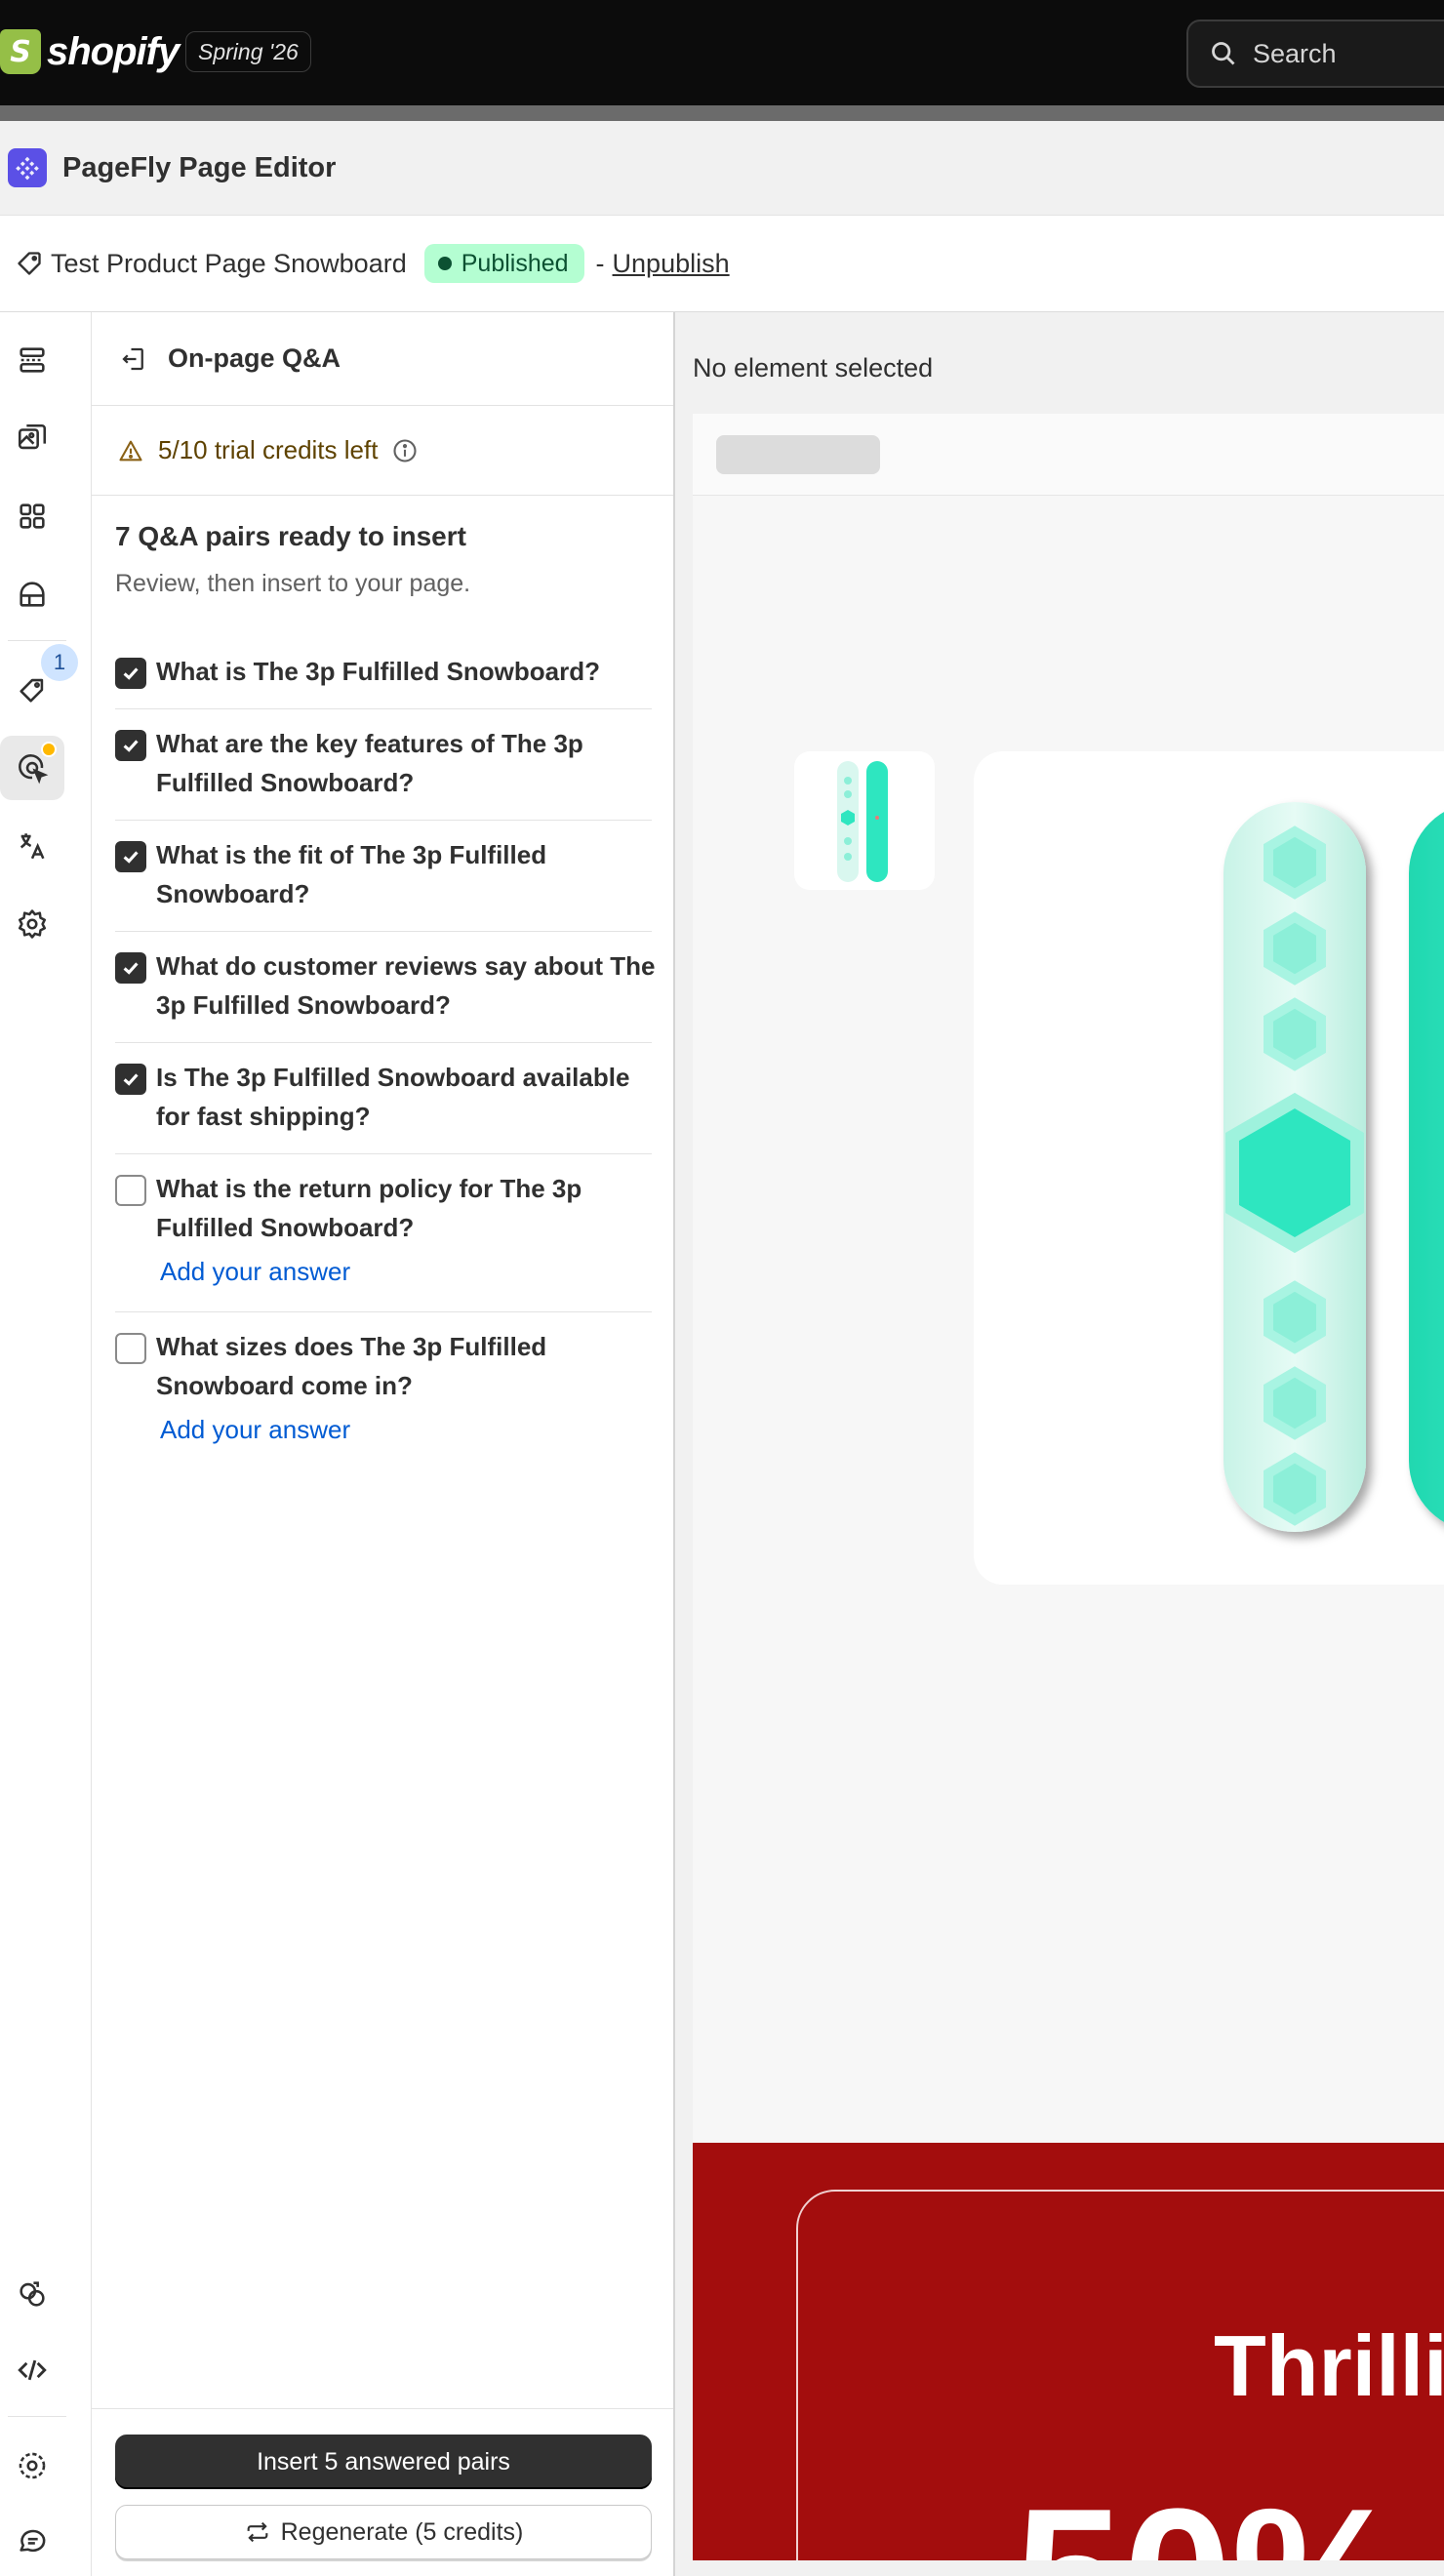  I want to click on admin-topbar: shopify Spring '26 Search, so click(722, 52).